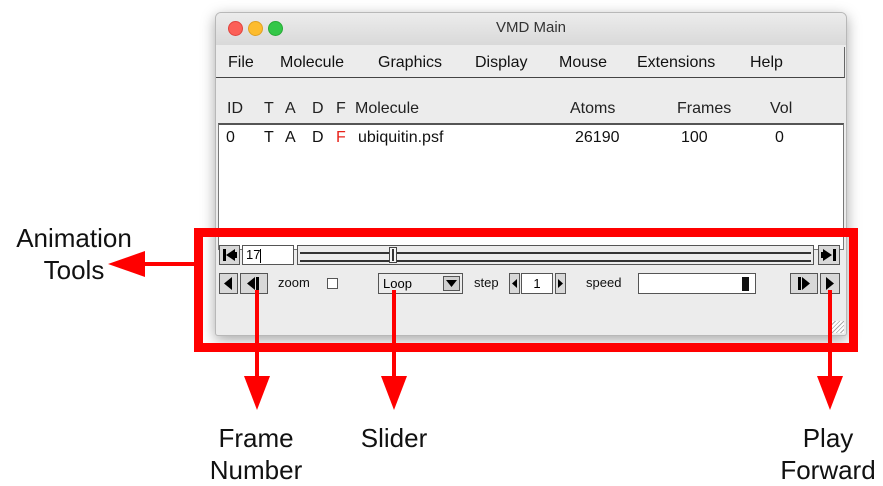 The height and width of the screenshot is (486, 883). I want to click on annotation-slider: Slider, so click(394, 438).